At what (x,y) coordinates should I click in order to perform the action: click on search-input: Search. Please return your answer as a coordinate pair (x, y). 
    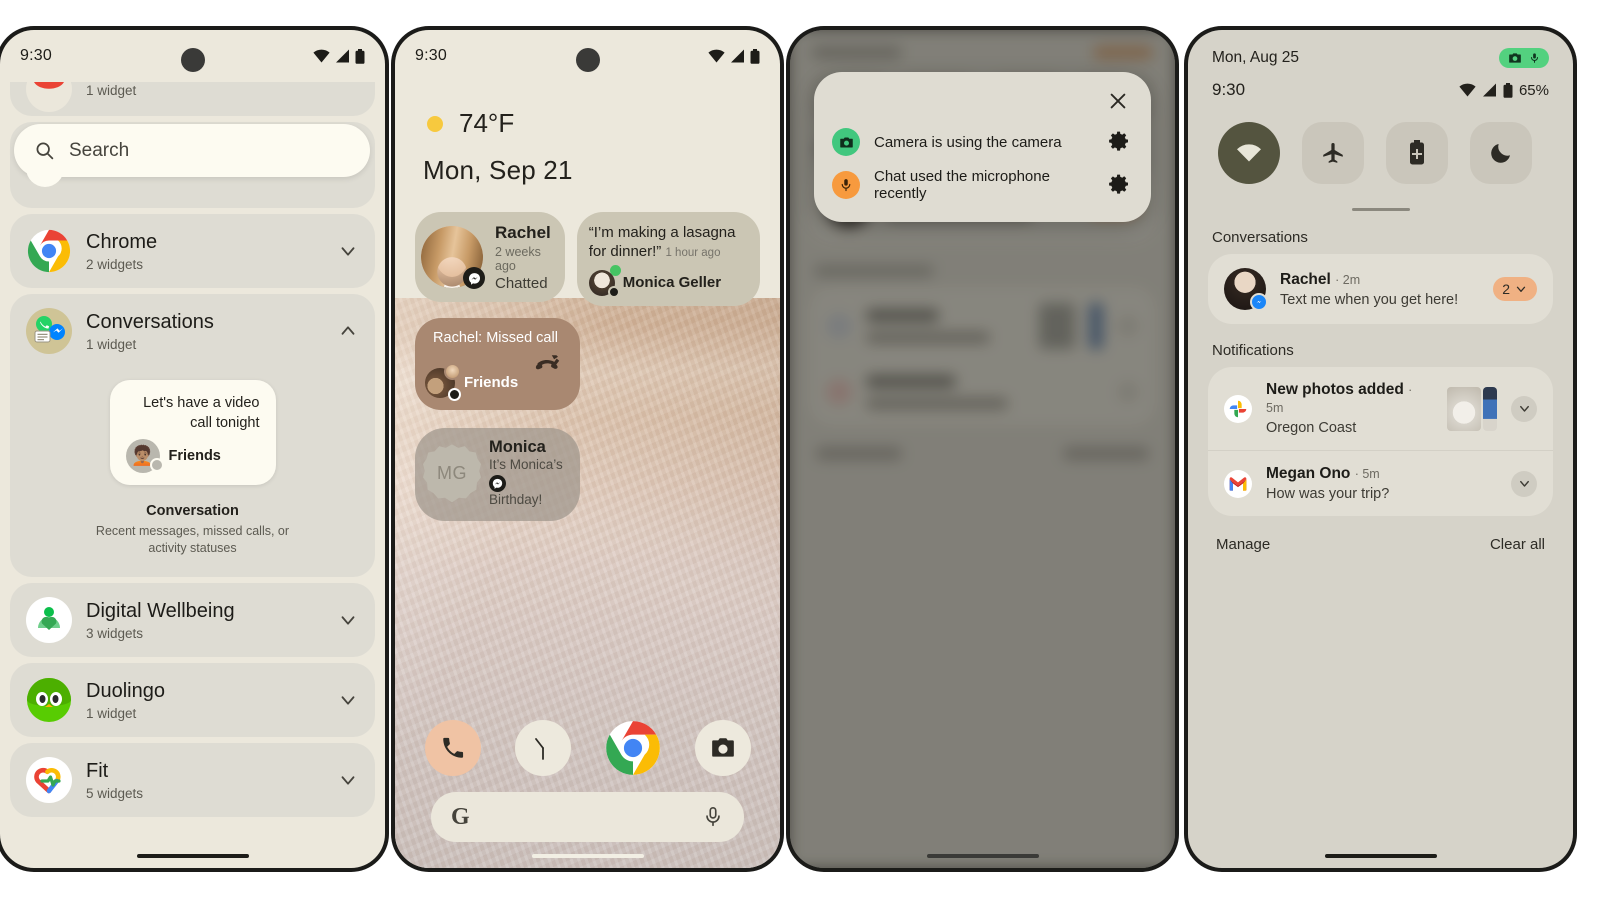
    Looking at the image, I should click on (192, 155).